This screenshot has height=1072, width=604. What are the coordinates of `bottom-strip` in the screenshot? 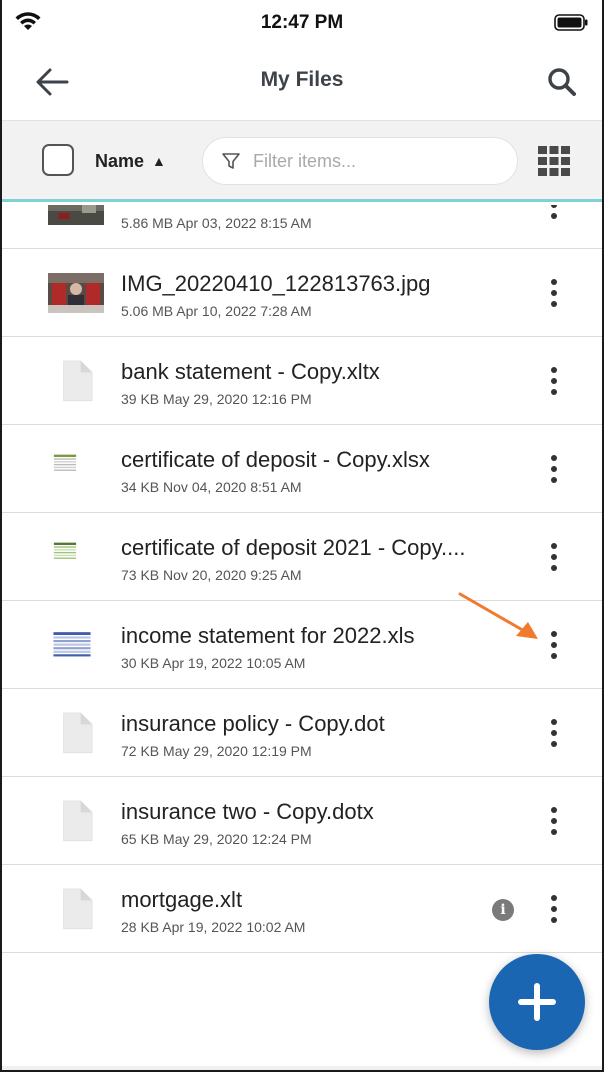 It's located at (302, 1068).